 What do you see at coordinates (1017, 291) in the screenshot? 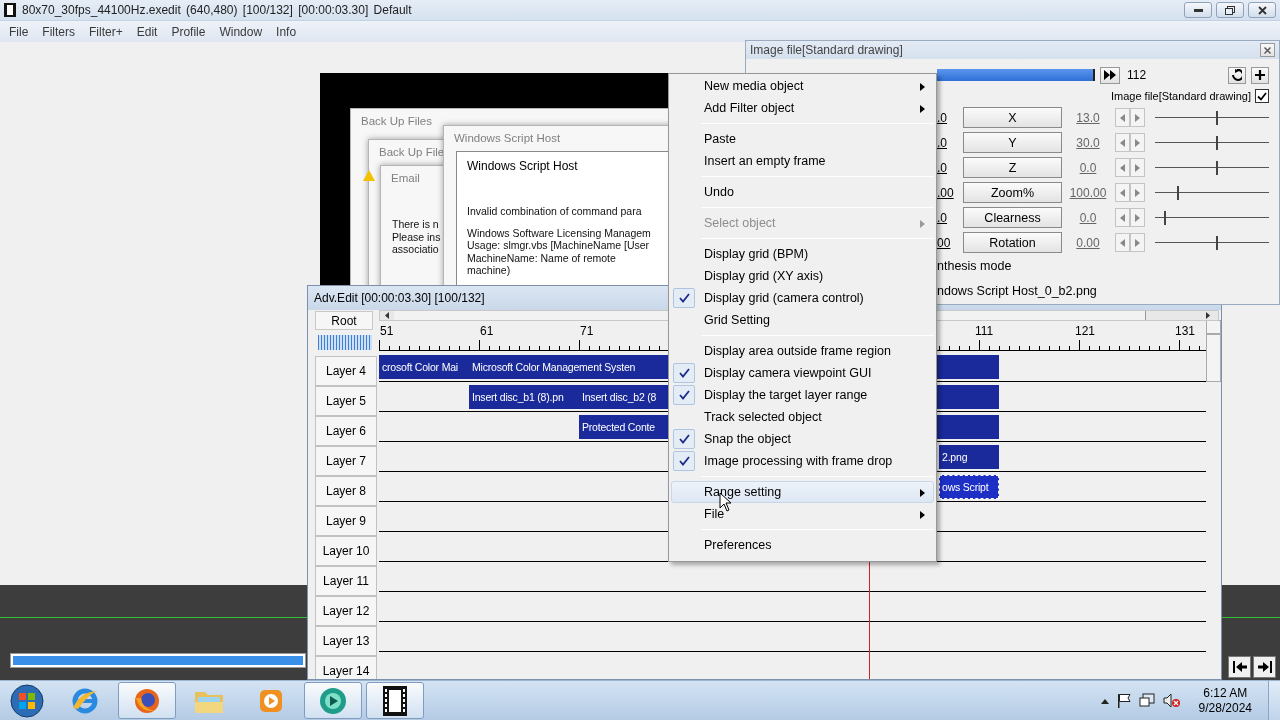
I see `panel-text: ndows Script Host_0_b2.png` at bounding box center [1017, 291].